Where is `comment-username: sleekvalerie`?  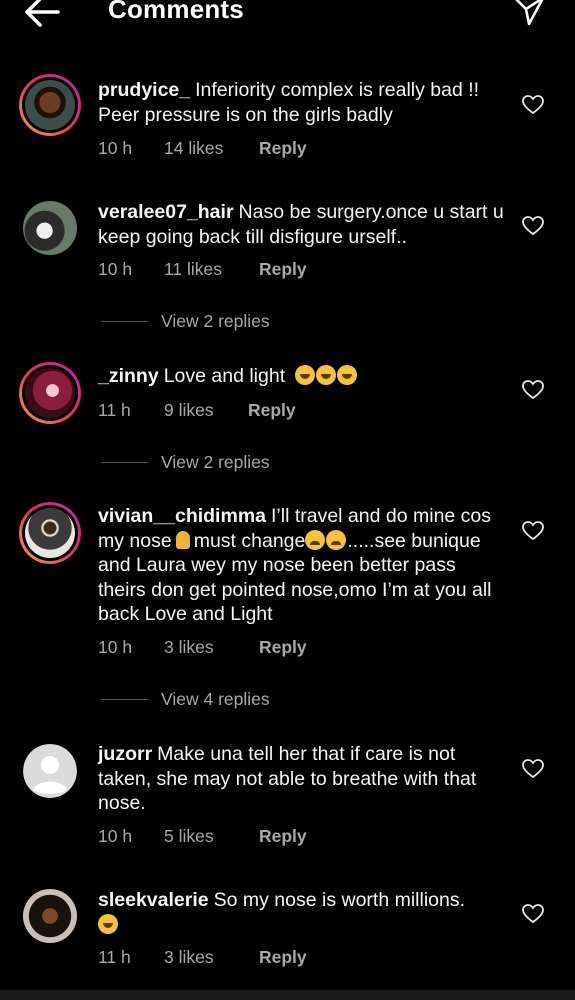 comment-username: sleekvalerie is located at coordinates (153, 900).